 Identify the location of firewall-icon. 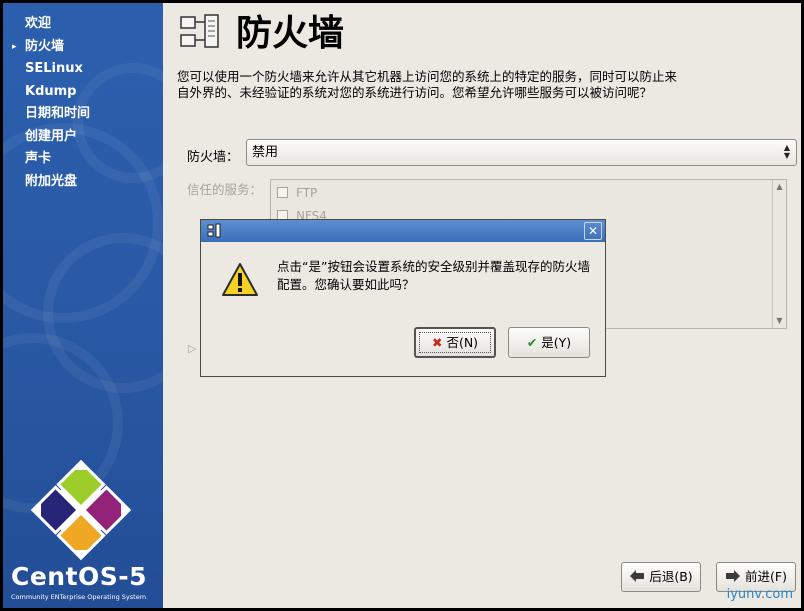
(199, 31).